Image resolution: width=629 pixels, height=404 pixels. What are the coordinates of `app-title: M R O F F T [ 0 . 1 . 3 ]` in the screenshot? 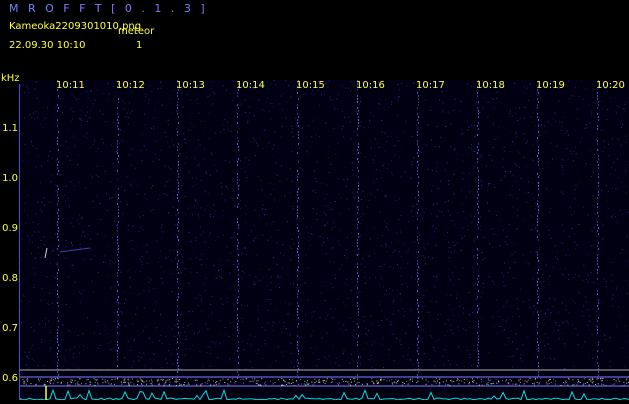 It's located at (108, 8).